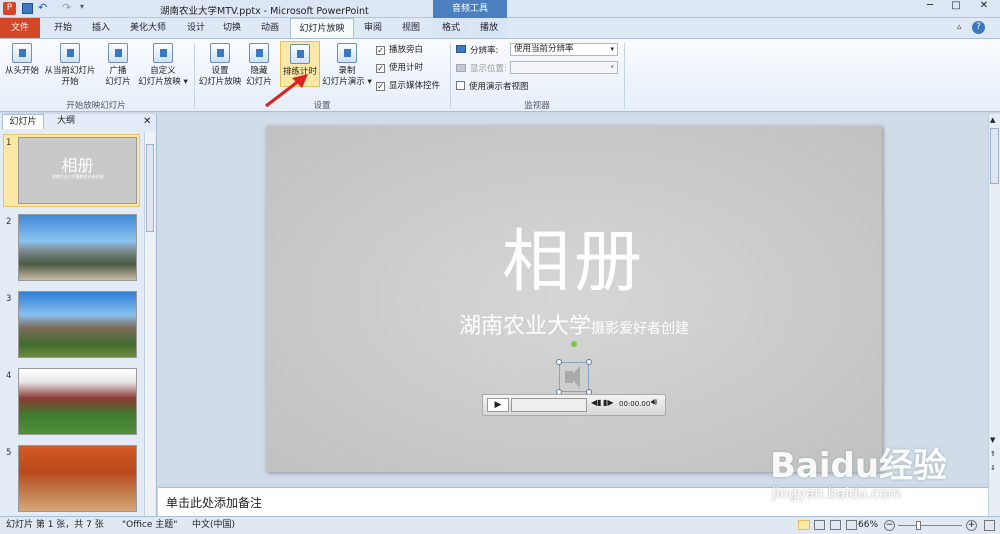 The height and width of the screenshot is (534, 1000). Describe the element at coordinates (399, 50) in the screenshot. I see `play-narrations-checkbox: ✓ 播放旁白` at that location.